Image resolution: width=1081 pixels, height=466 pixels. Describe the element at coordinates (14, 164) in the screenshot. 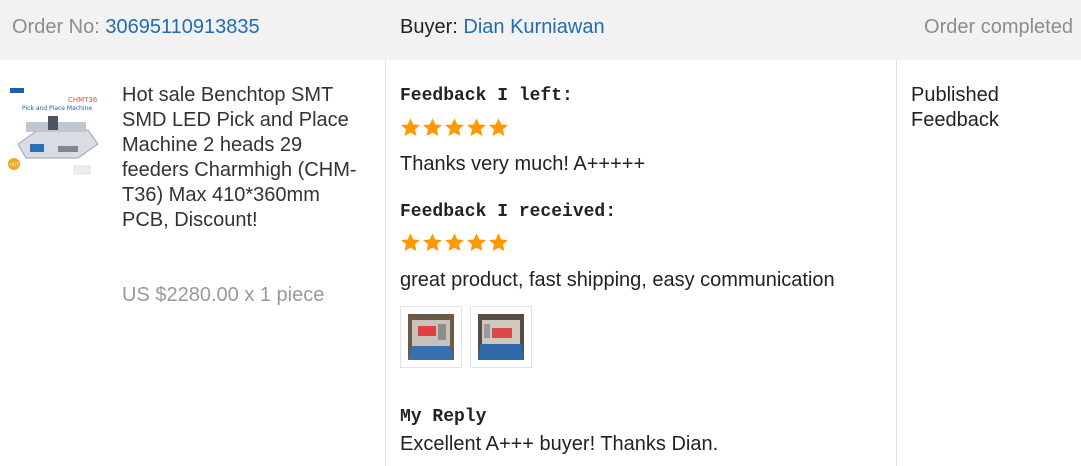

I see `thumbnail-badge: HOT` at that location.